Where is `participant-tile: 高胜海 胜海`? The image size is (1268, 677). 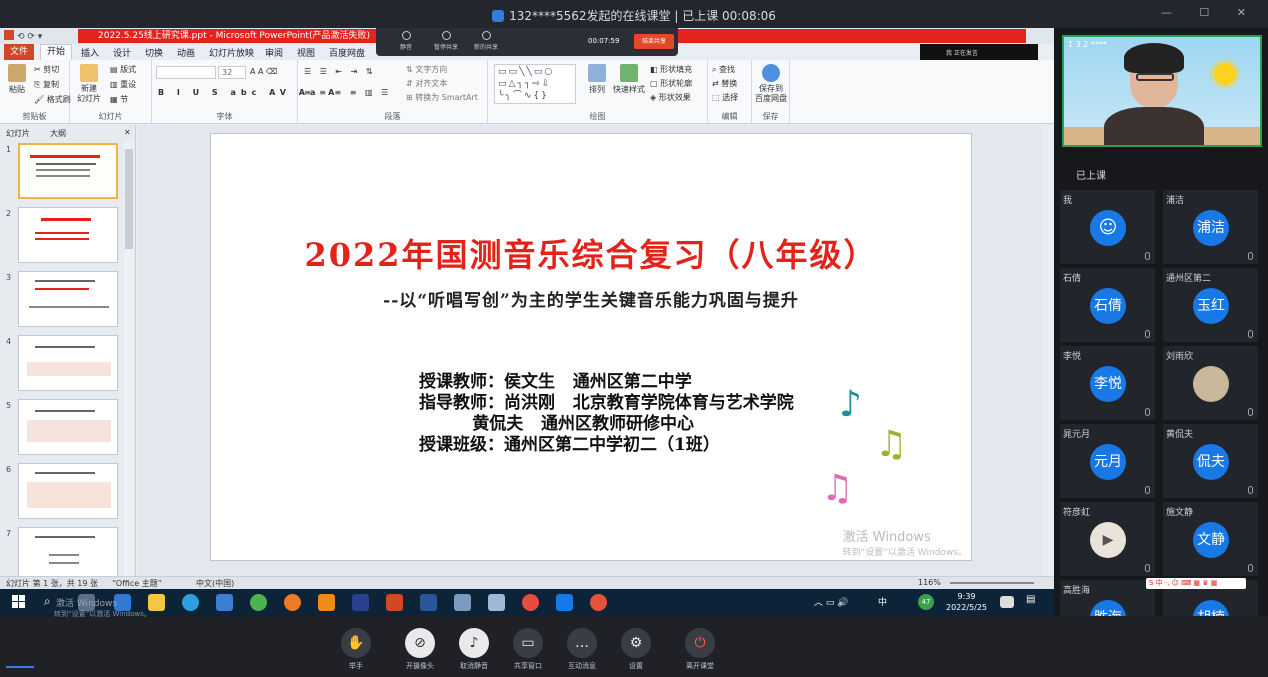 participant-tile: 高胜海 胜海 is located at coordinates (1107, 598).